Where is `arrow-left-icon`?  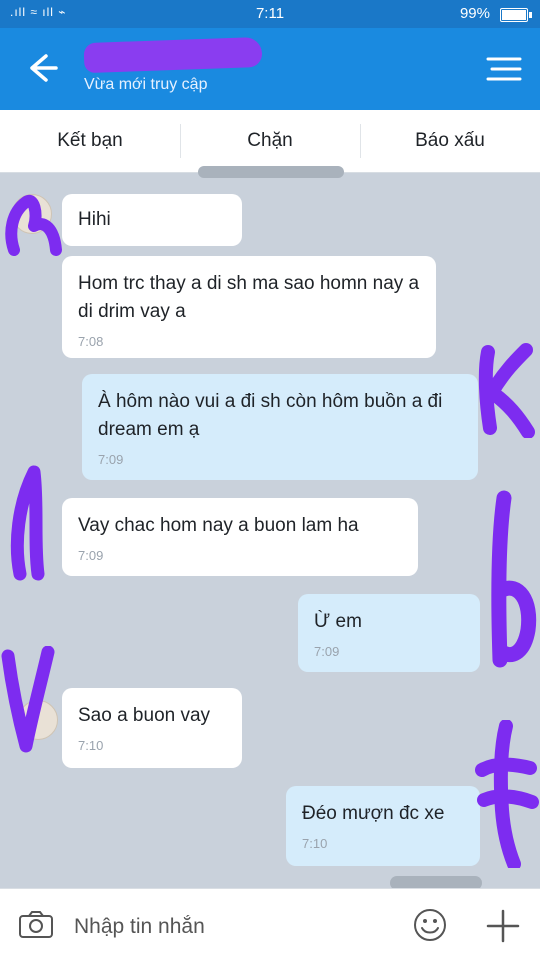 arrow-left-icon is located at coordinates (40, 68).